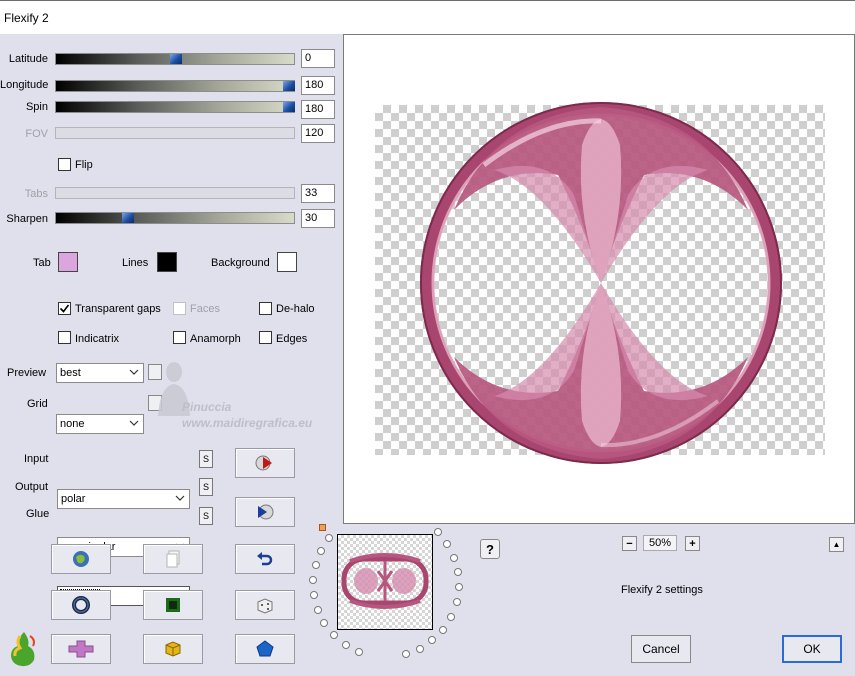 The height and width of the screenshot is (676, 855). What do you see at coordinates (100, 373) in the screenshot?
I see `preview-select: best` at bounding box center [100, 373].